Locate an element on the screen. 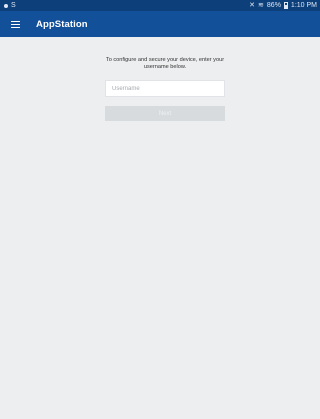 The image size is (320, 419). next-button: Next is located at coordinates (165, 113).